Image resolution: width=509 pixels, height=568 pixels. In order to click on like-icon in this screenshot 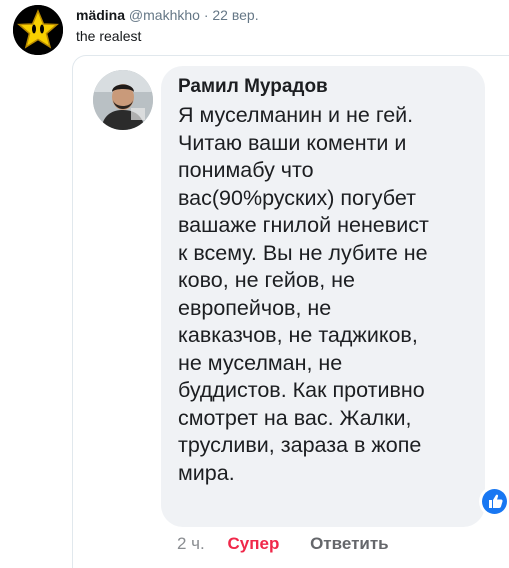, I will do `click(494, 501)`.